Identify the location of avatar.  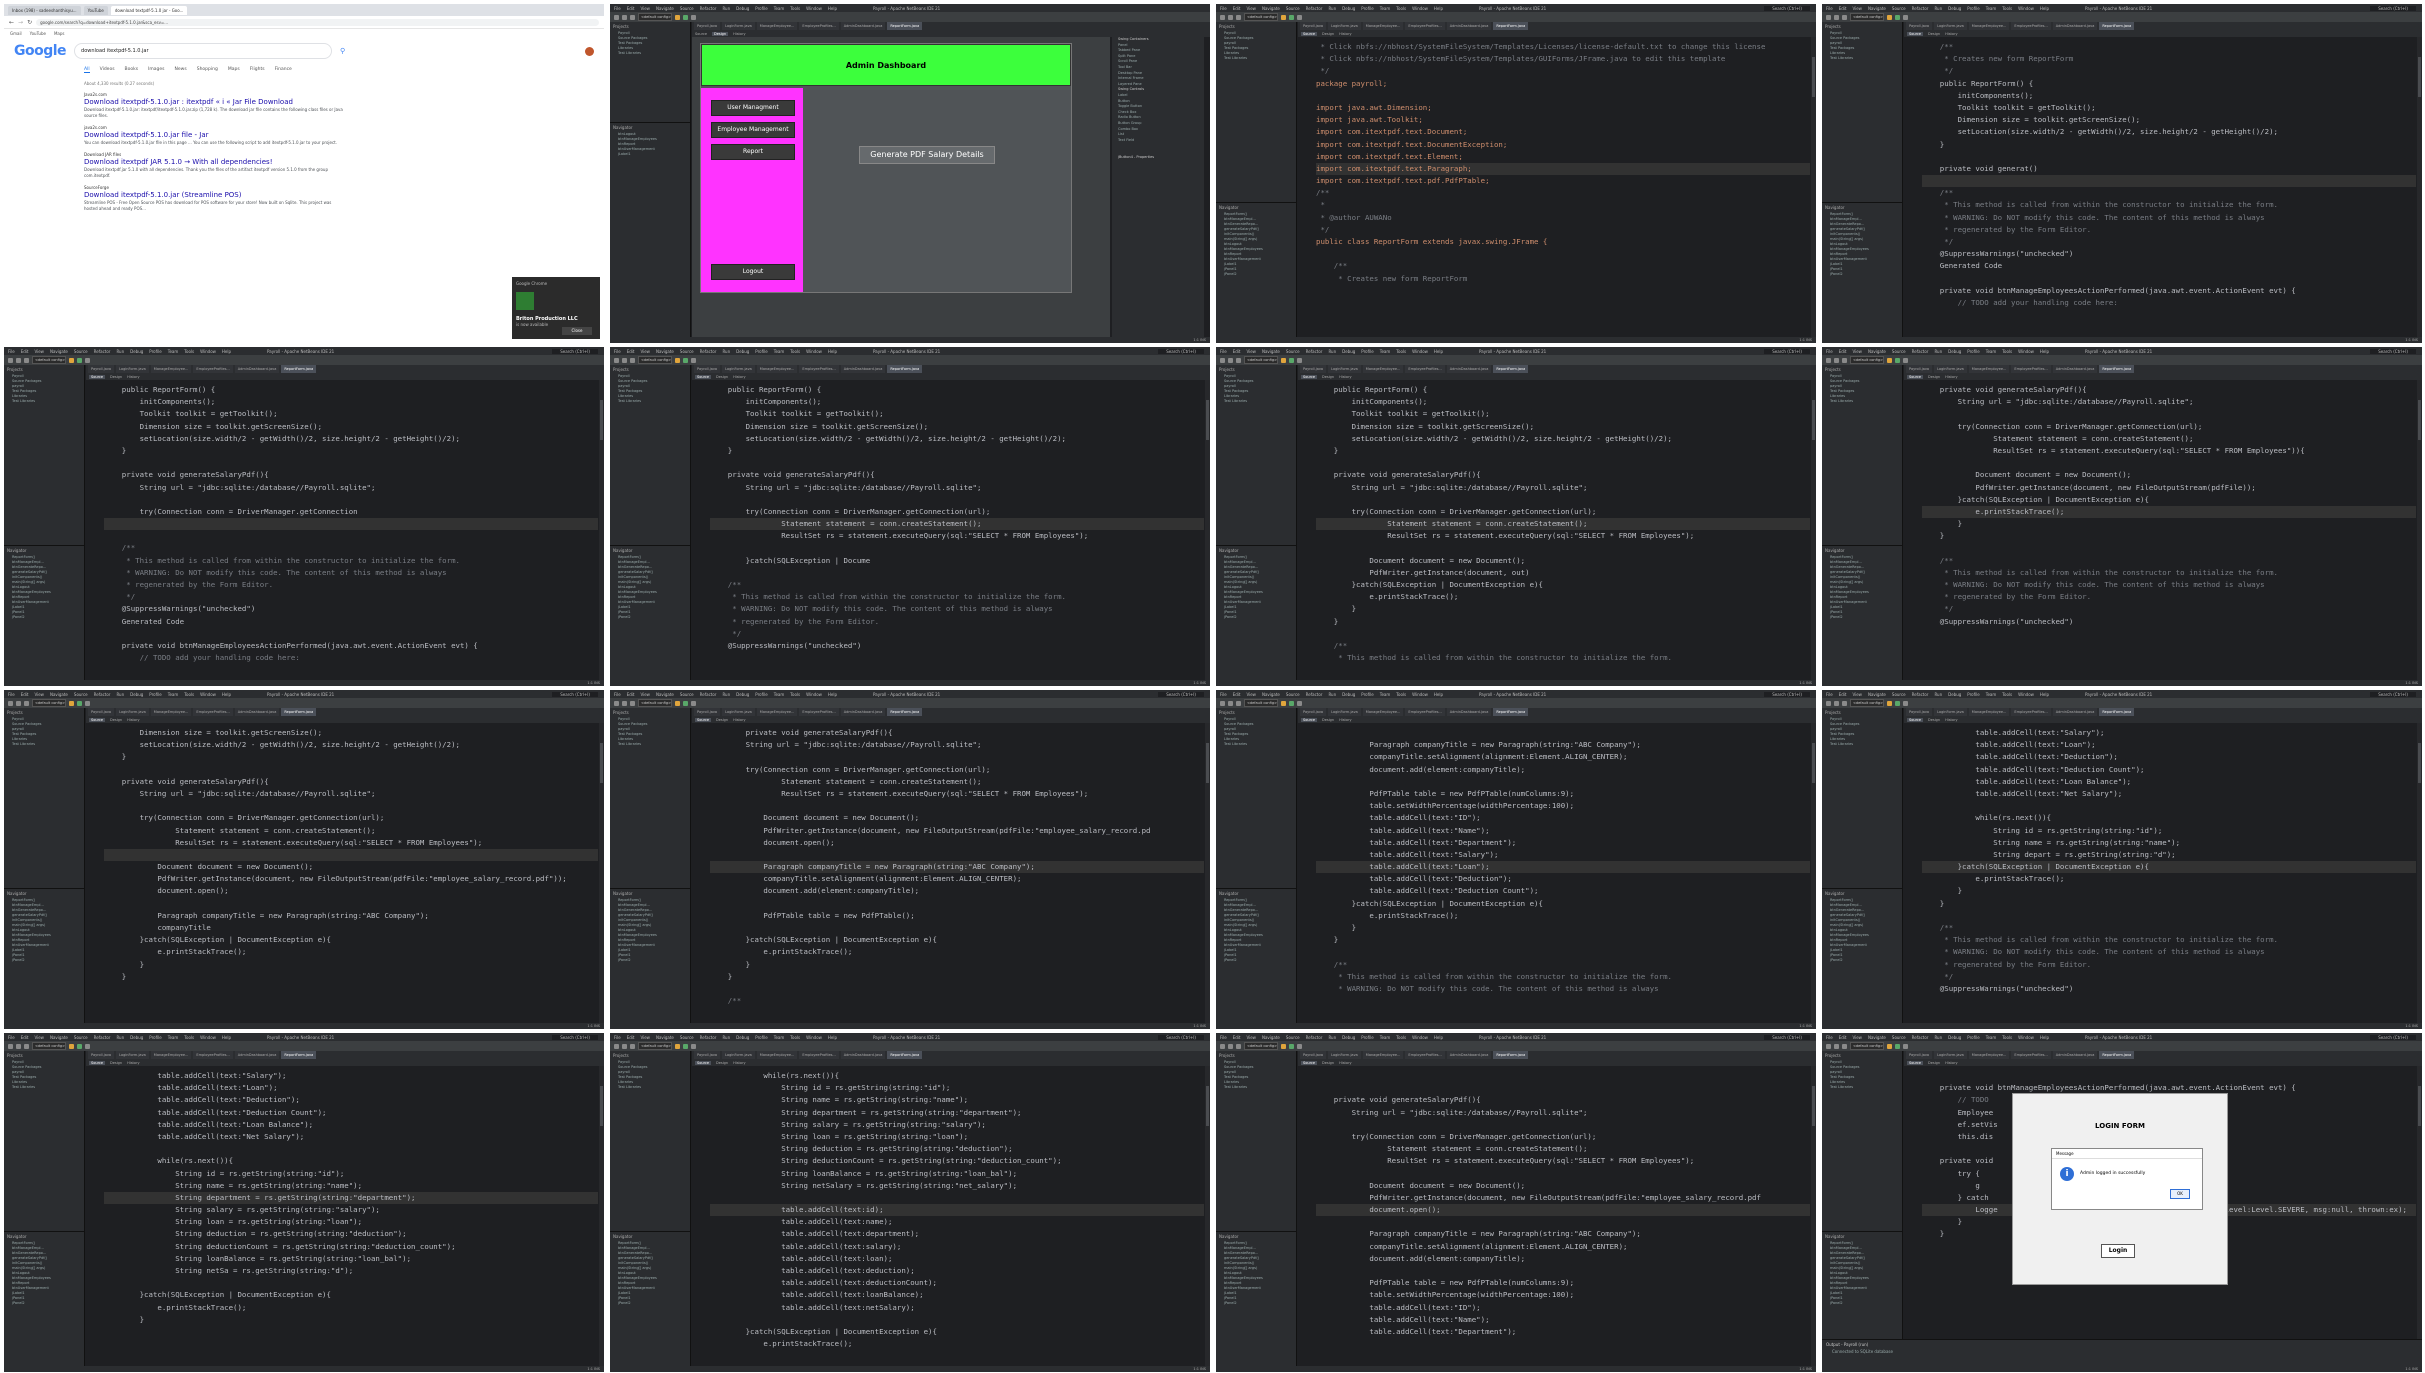
(589, 51).